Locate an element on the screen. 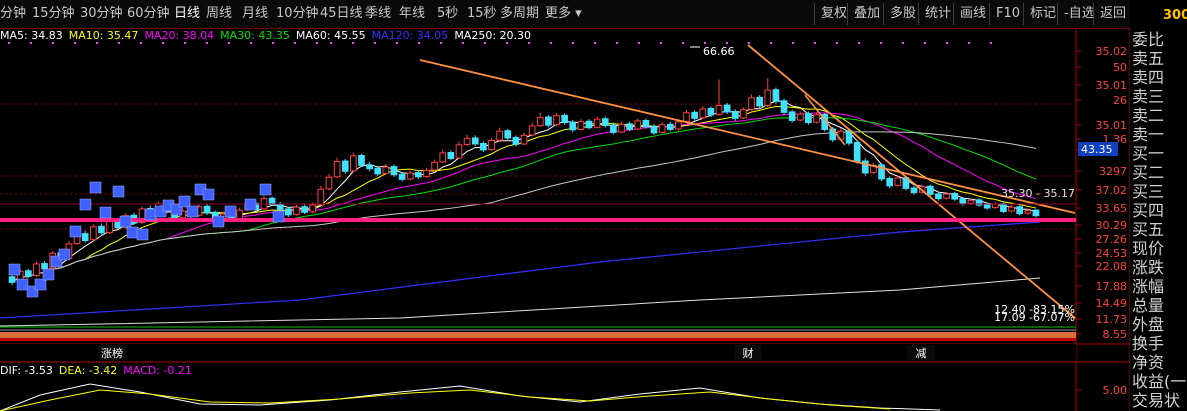  price-axis-label: 3297 is located at coordinates (1113, 171).